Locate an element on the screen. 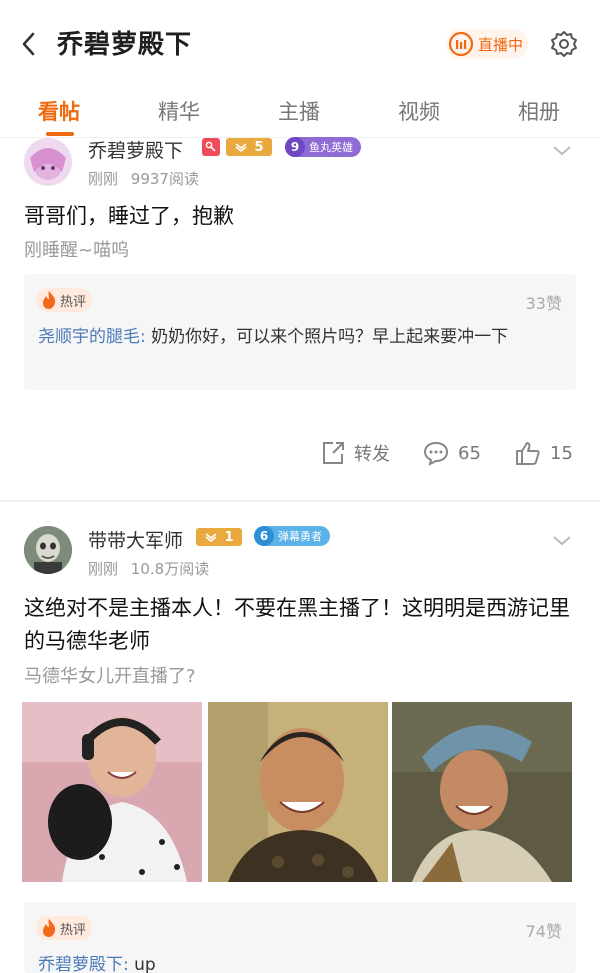  hot-comment-likes: 33赞 is located at coordinates (543, 303).